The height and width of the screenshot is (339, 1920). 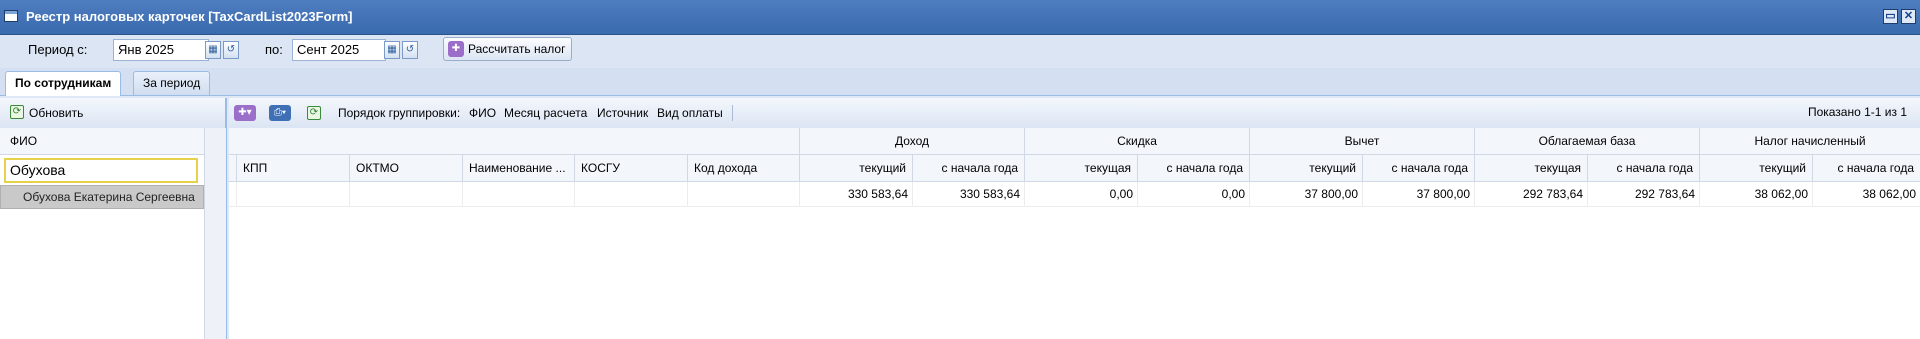 What do you see at coordinates (112, 113) in the screenshot?
I see `employee-toolbar: ⟳ Обновить` at bounding box center [112, 113].